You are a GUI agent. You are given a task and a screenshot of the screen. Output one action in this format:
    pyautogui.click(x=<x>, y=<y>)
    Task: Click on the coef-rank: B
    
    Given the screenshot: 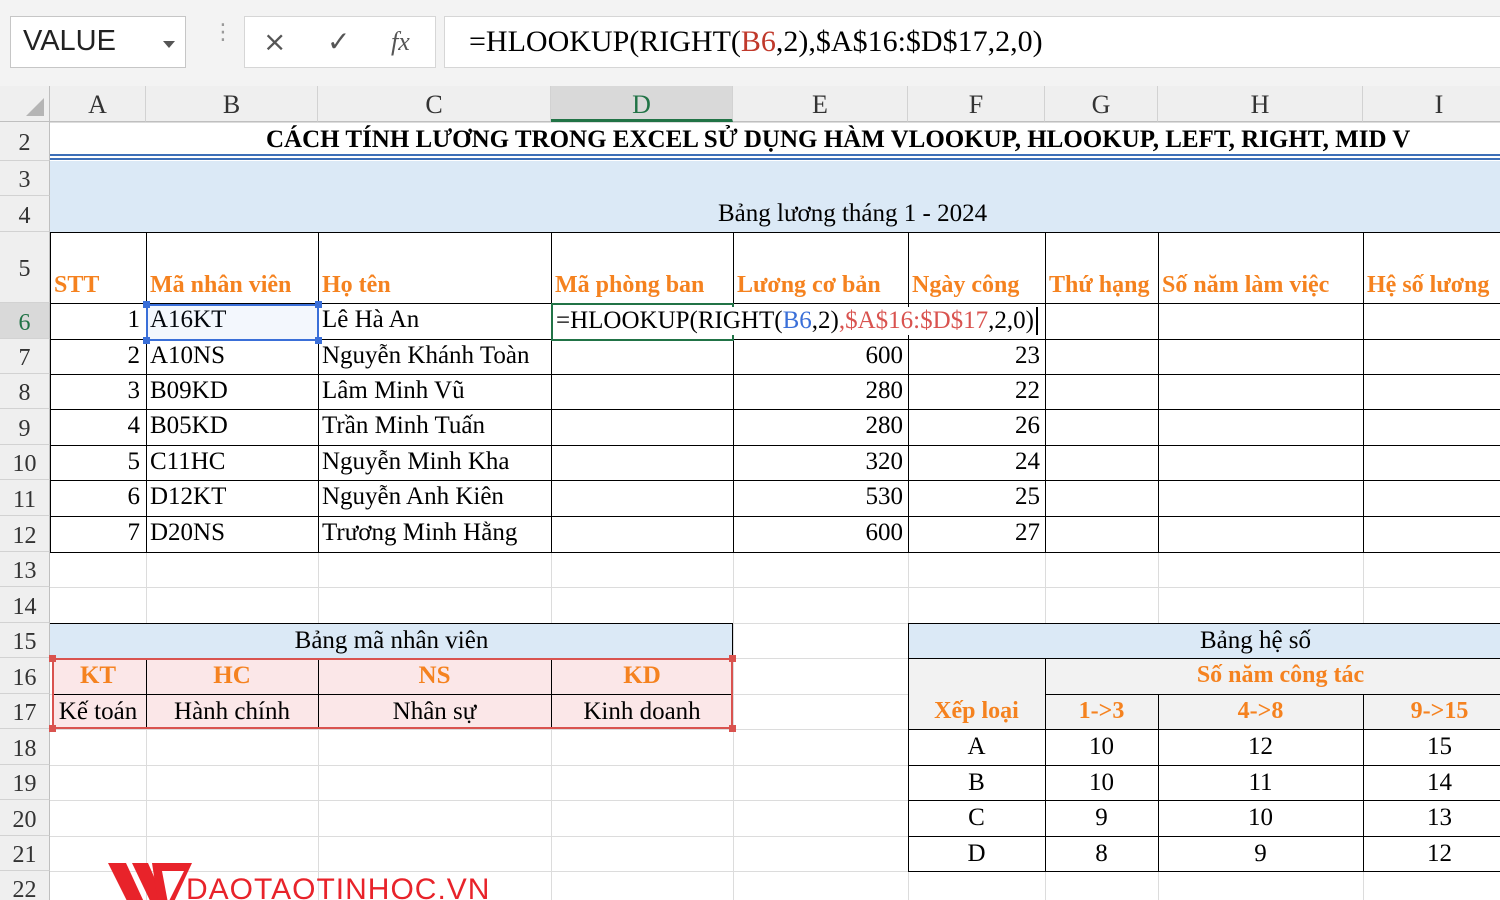 What is the action you would take?
    pyautogui.click(x=976, y=783)
    